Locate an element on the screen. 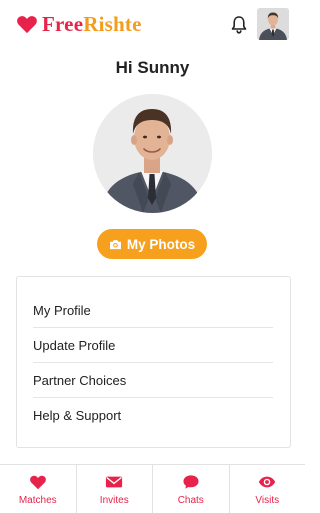 The width and height of the screenshot is (320, 513). bell-icon is located at coordinates (239, 25).